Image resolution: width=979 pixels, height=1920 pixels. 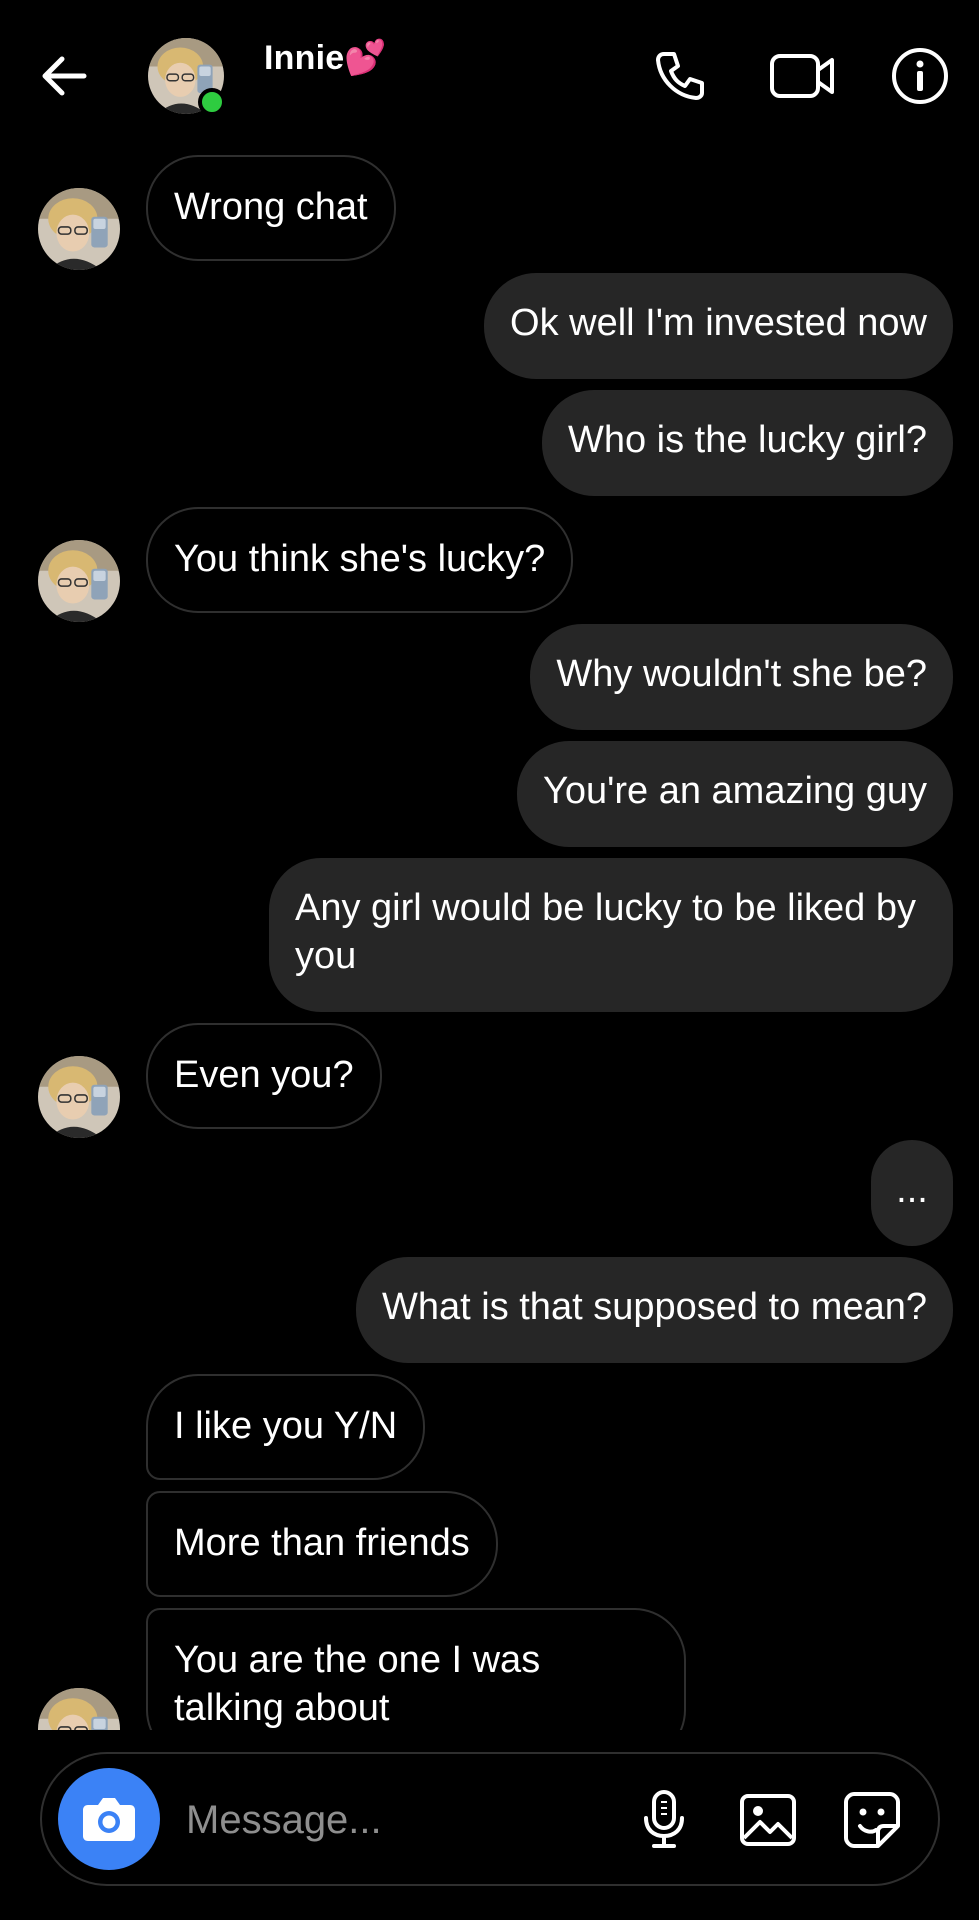 I want to click on microphone-icon, so click(x=664, y=1819).